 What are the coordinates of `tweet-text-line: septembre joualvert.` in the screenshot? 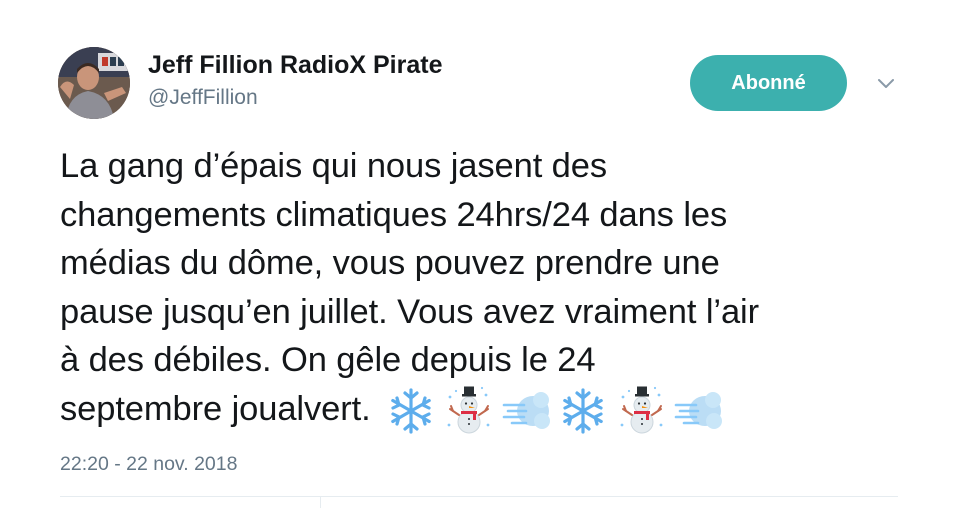 It's located at (215, 408).